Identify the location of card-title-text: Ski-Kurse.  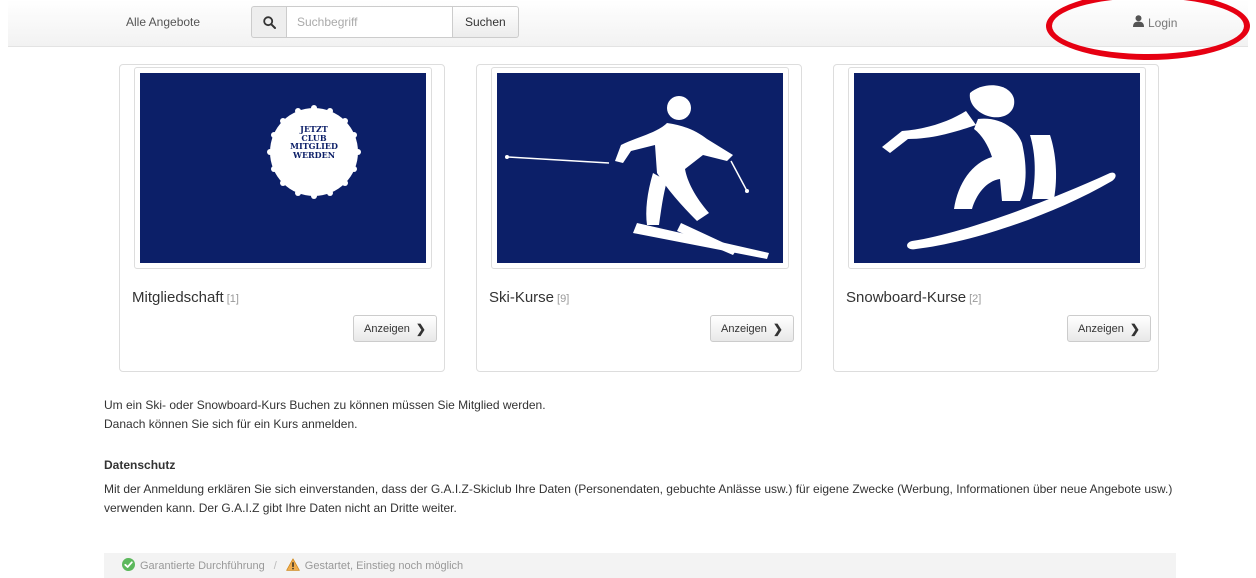
(522, 297).